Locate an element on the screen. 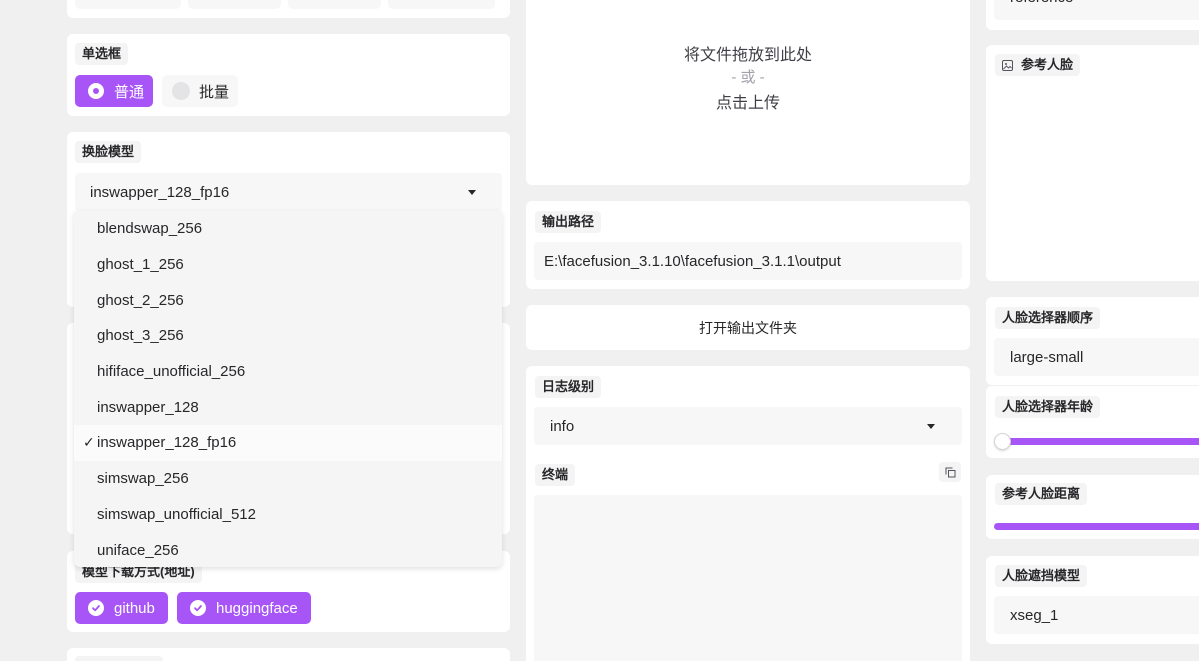  checkbox-github-label: github is located at coordinates (134, 608).